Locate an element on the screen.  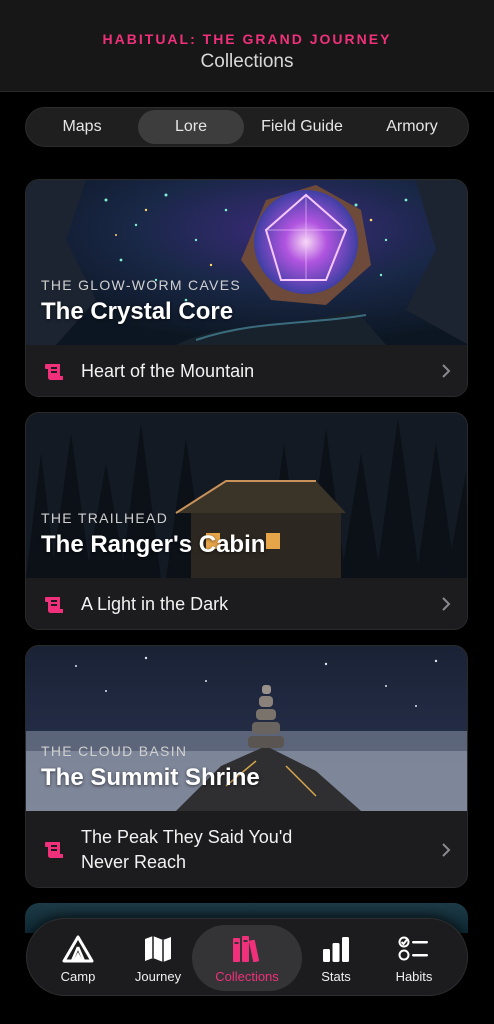
lore-entry-title: A Light in the Dark is located at coordinates (155, 604).